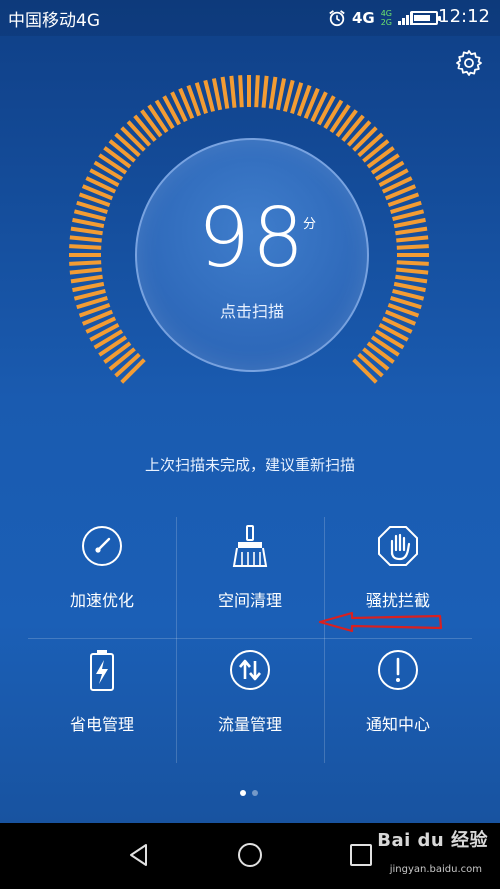 This screenshot has height=889, width=500. Describe the element at coordinates (432, 840) in the screenshot. I see `watermark-brand: Bai du 经验` at that location.